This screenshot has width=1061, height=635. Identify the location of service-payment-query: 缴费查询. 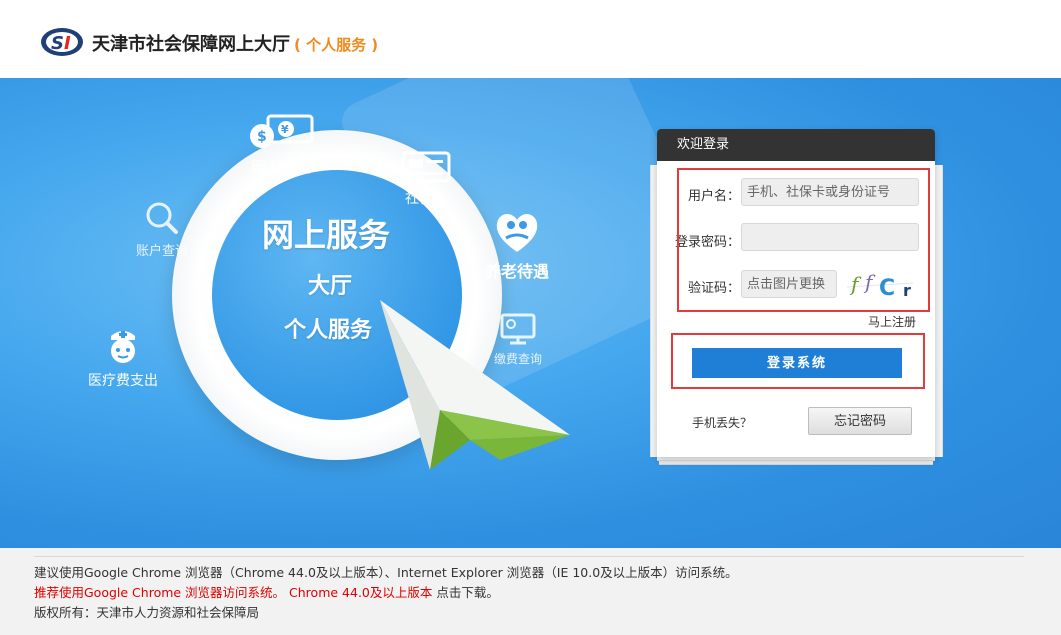
(518, 339).